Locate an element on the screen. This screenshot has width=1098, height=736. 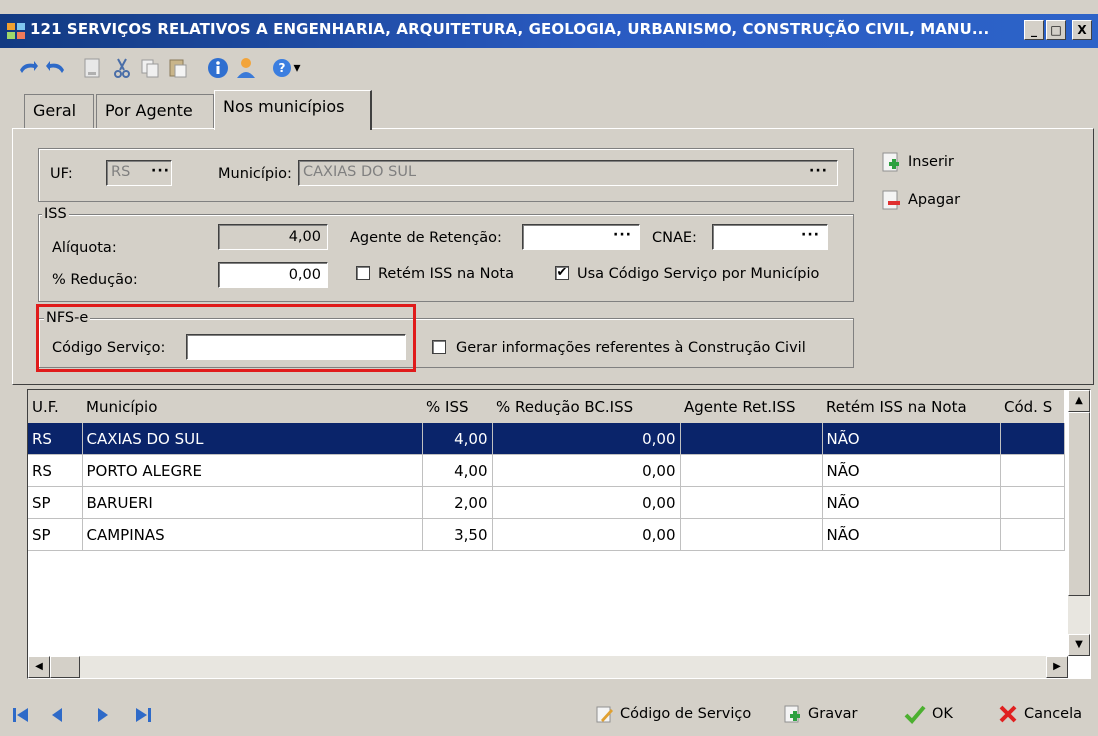
app-icon is located at coordinates (16, 31).